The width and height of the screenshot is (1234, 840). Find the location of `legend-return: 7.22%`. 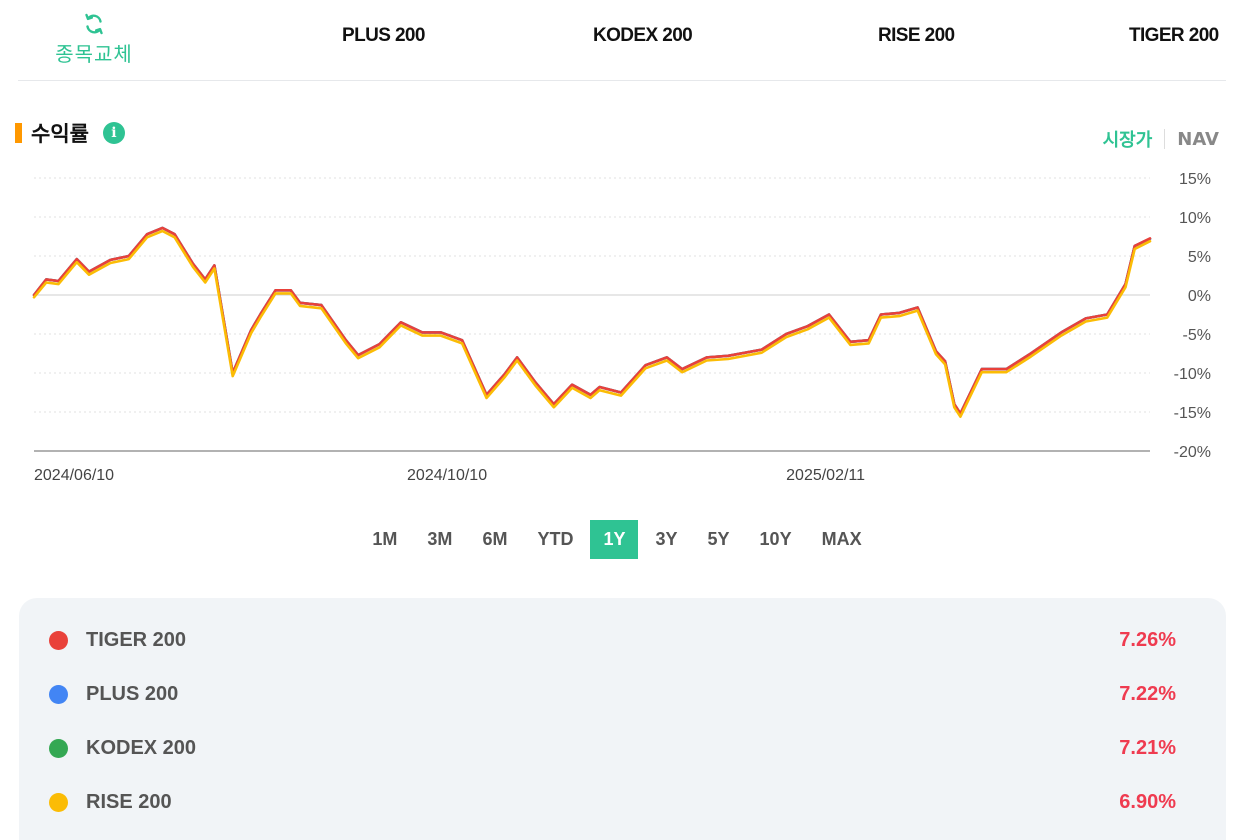

legend-return: 7.22% is located at coordinates (1147, 693).